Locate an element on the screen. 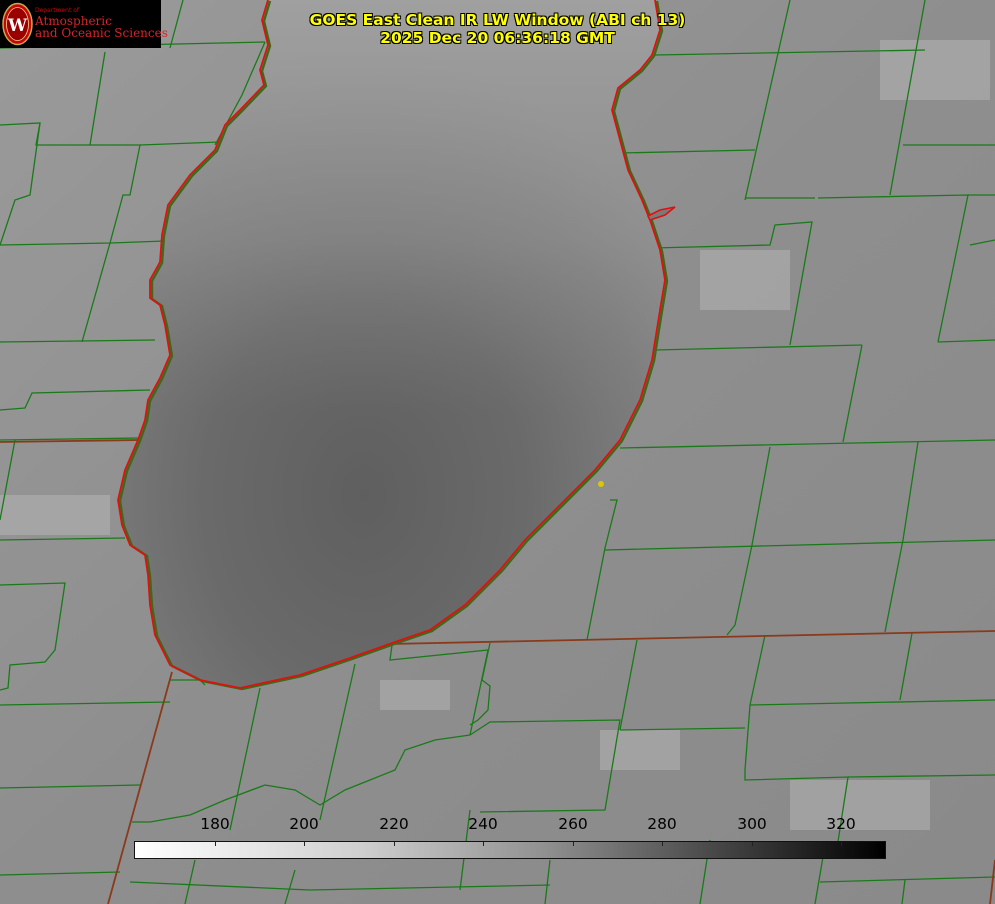 The height and width of the screenshot is (904, 995). colorbar-tick-label: 280 is located at coordinates (662, 824).